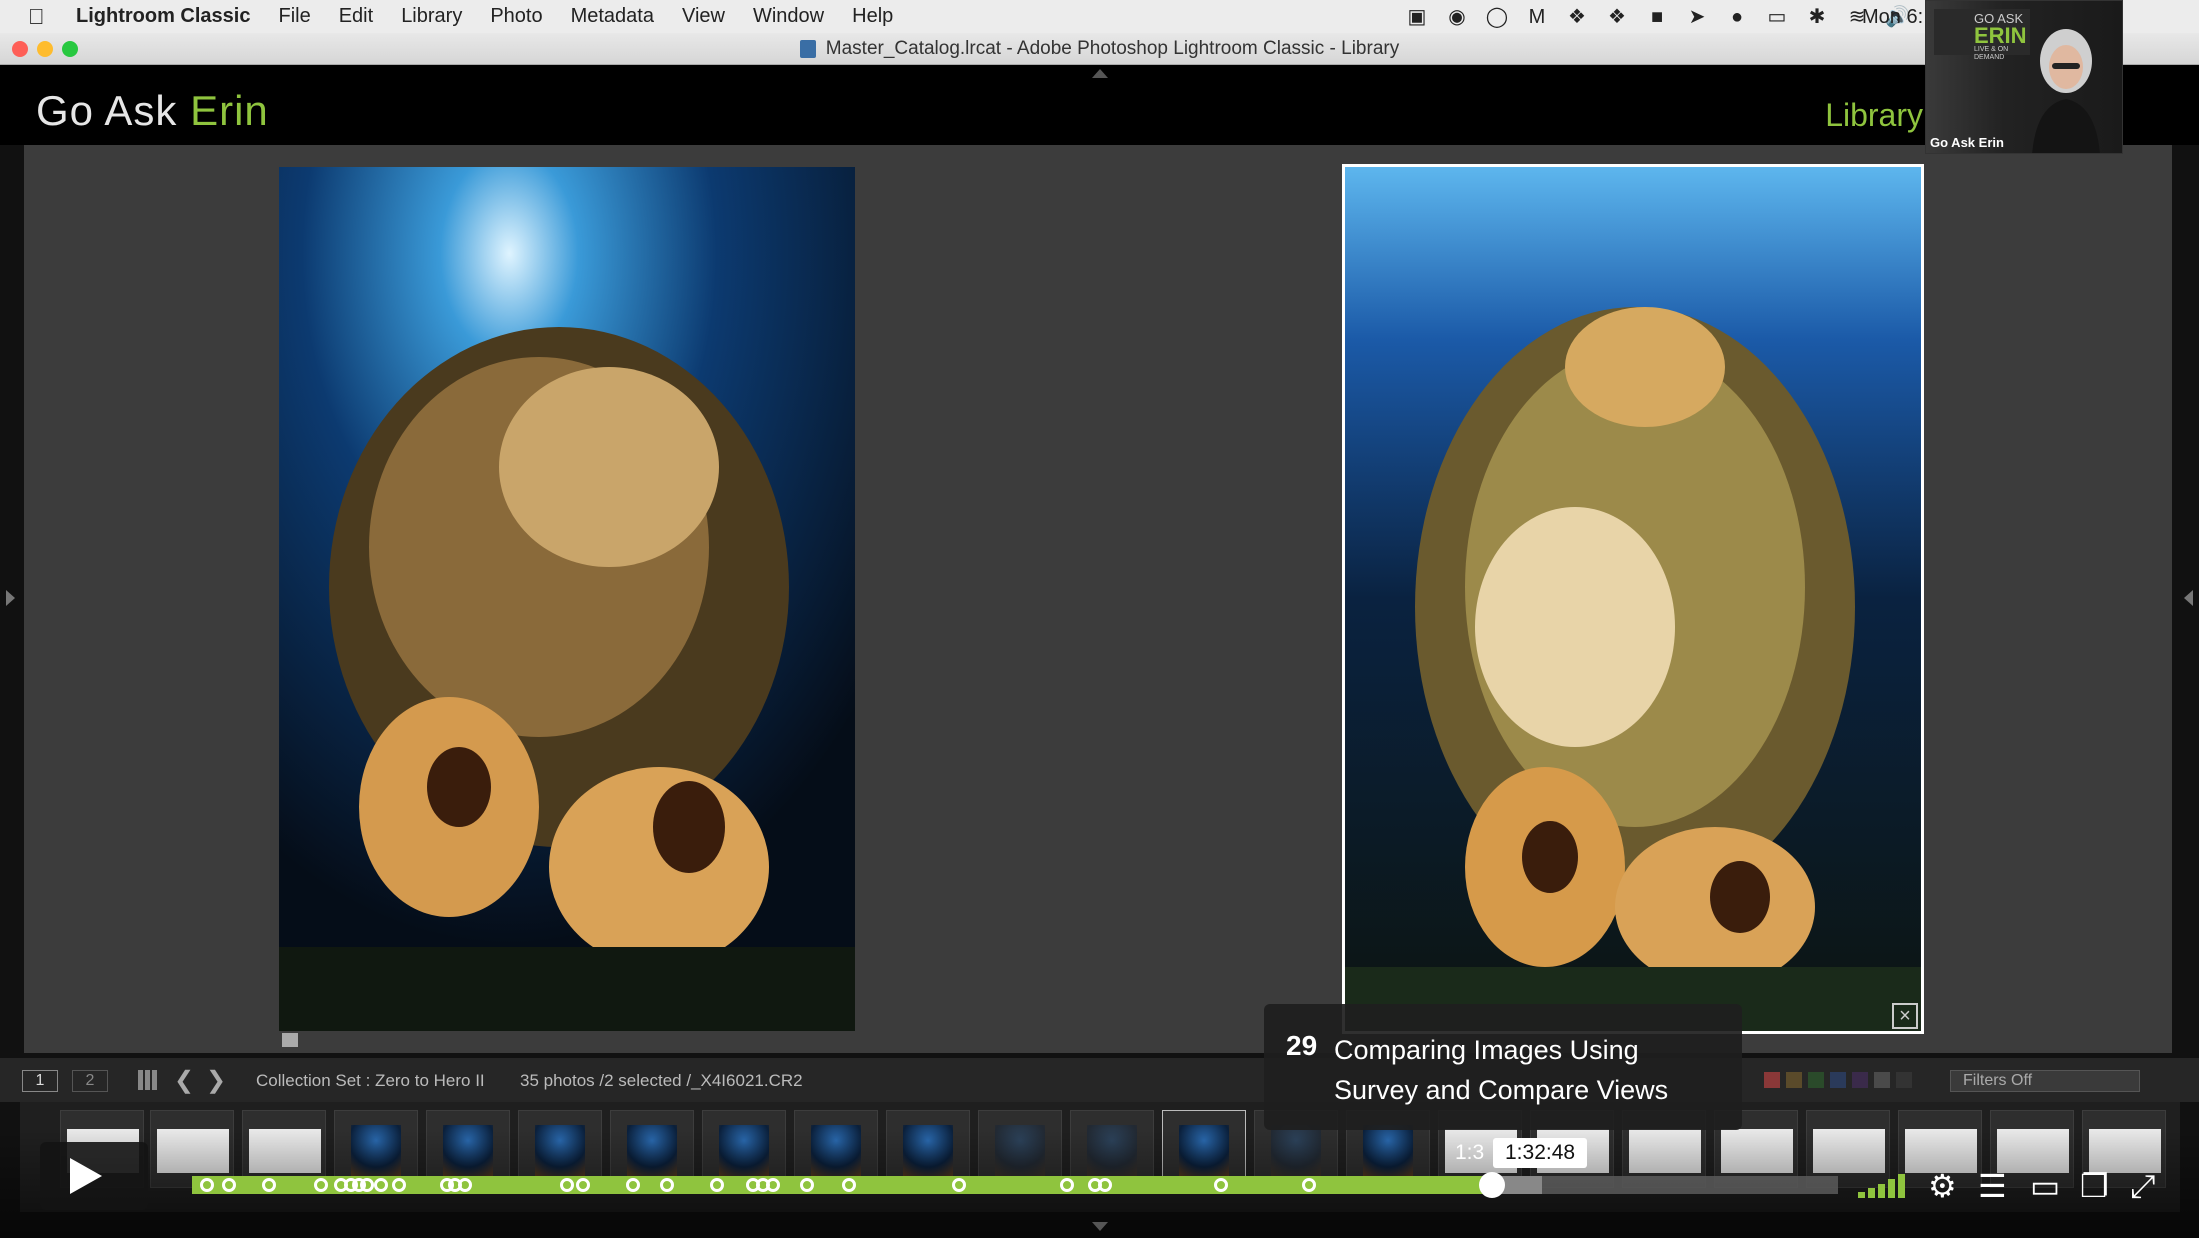  I want to click on dropbox-icon: ❖, so click(1617, 17).